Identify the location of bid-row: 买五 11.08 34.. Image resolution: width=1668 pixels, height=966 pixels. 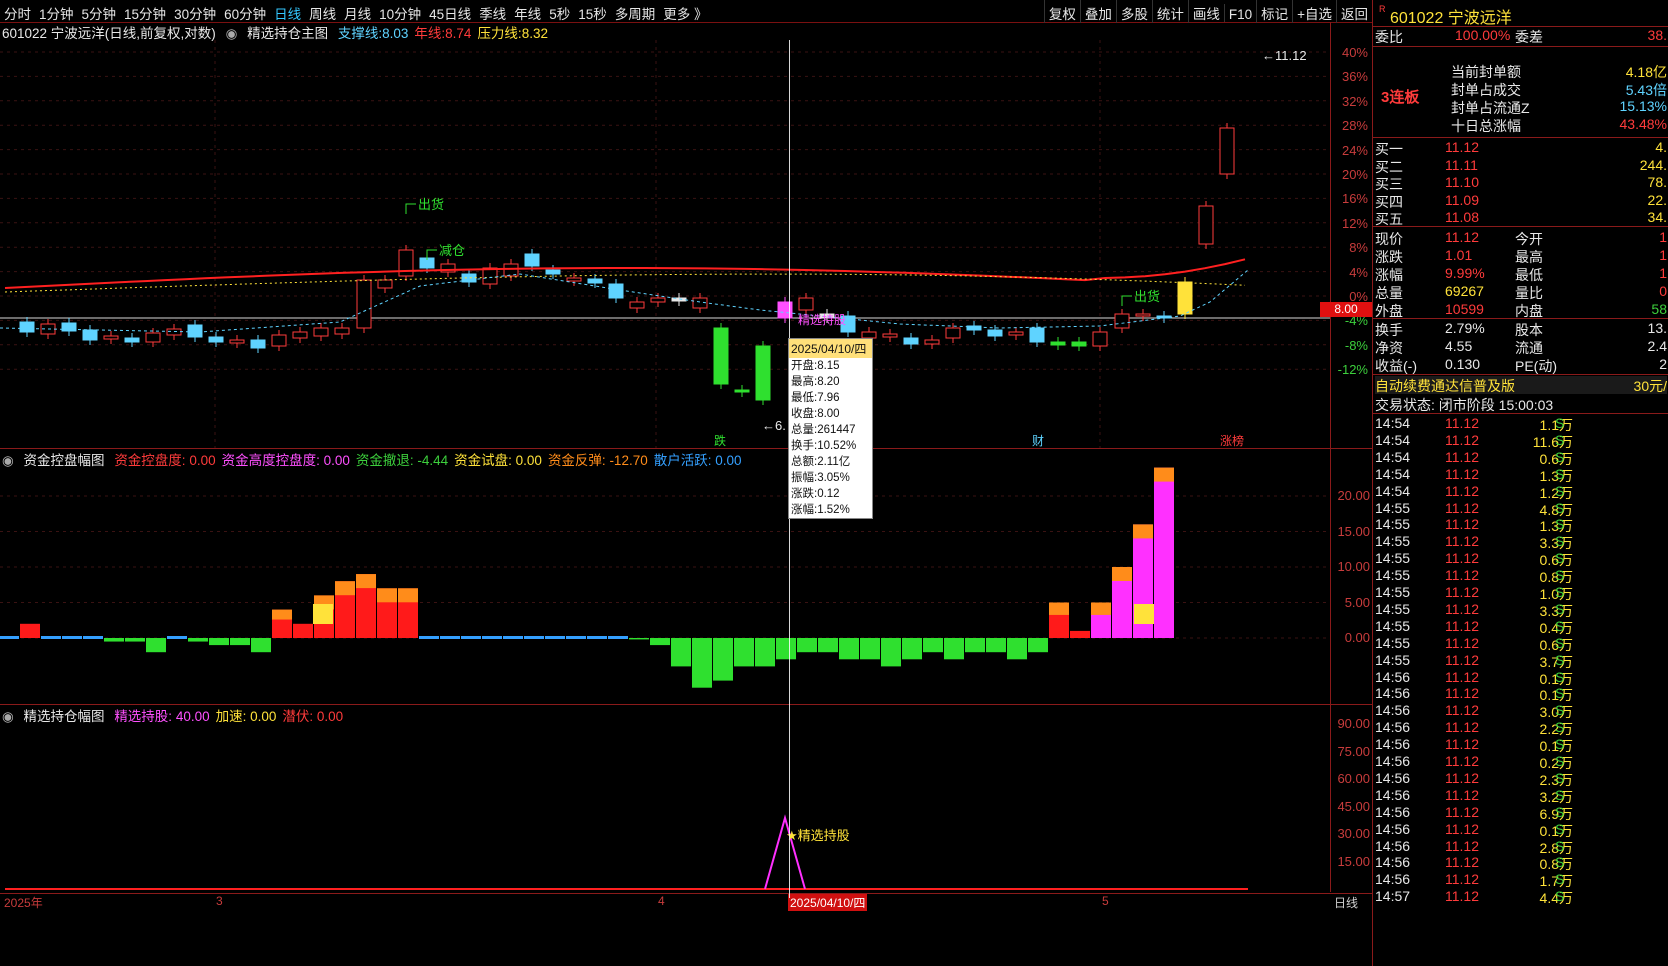
(1521, 218).